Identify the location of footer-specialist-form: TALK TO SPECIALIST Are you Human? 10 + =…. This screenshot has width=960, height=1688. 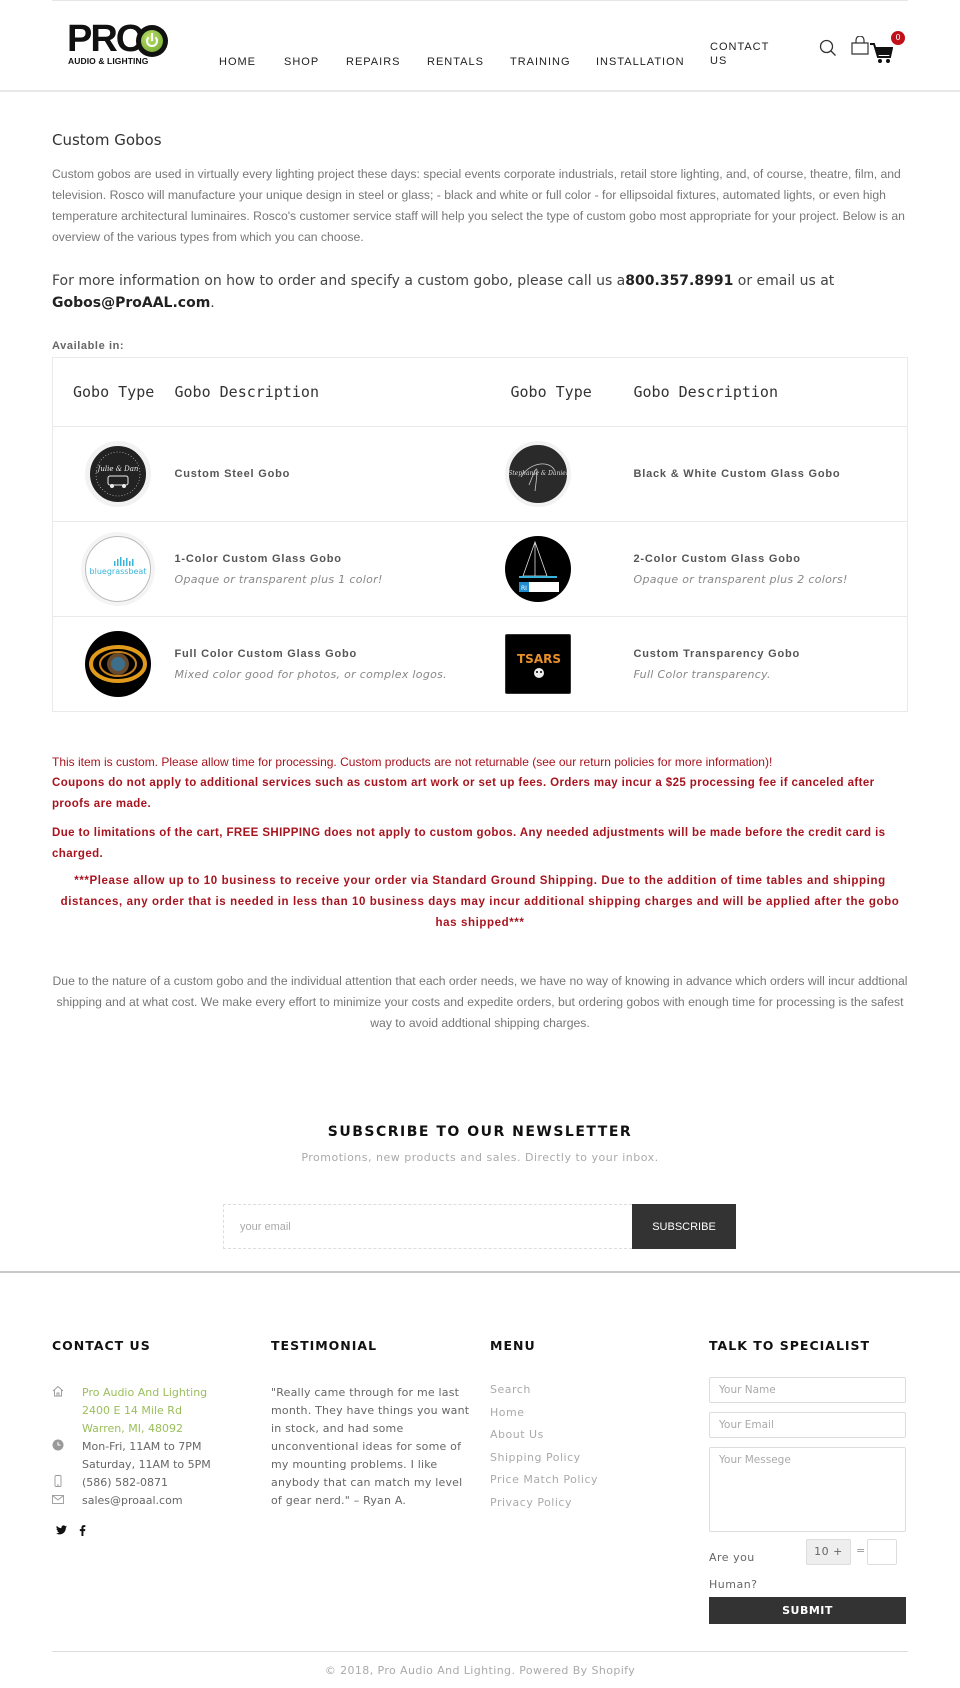
(809, 1481).